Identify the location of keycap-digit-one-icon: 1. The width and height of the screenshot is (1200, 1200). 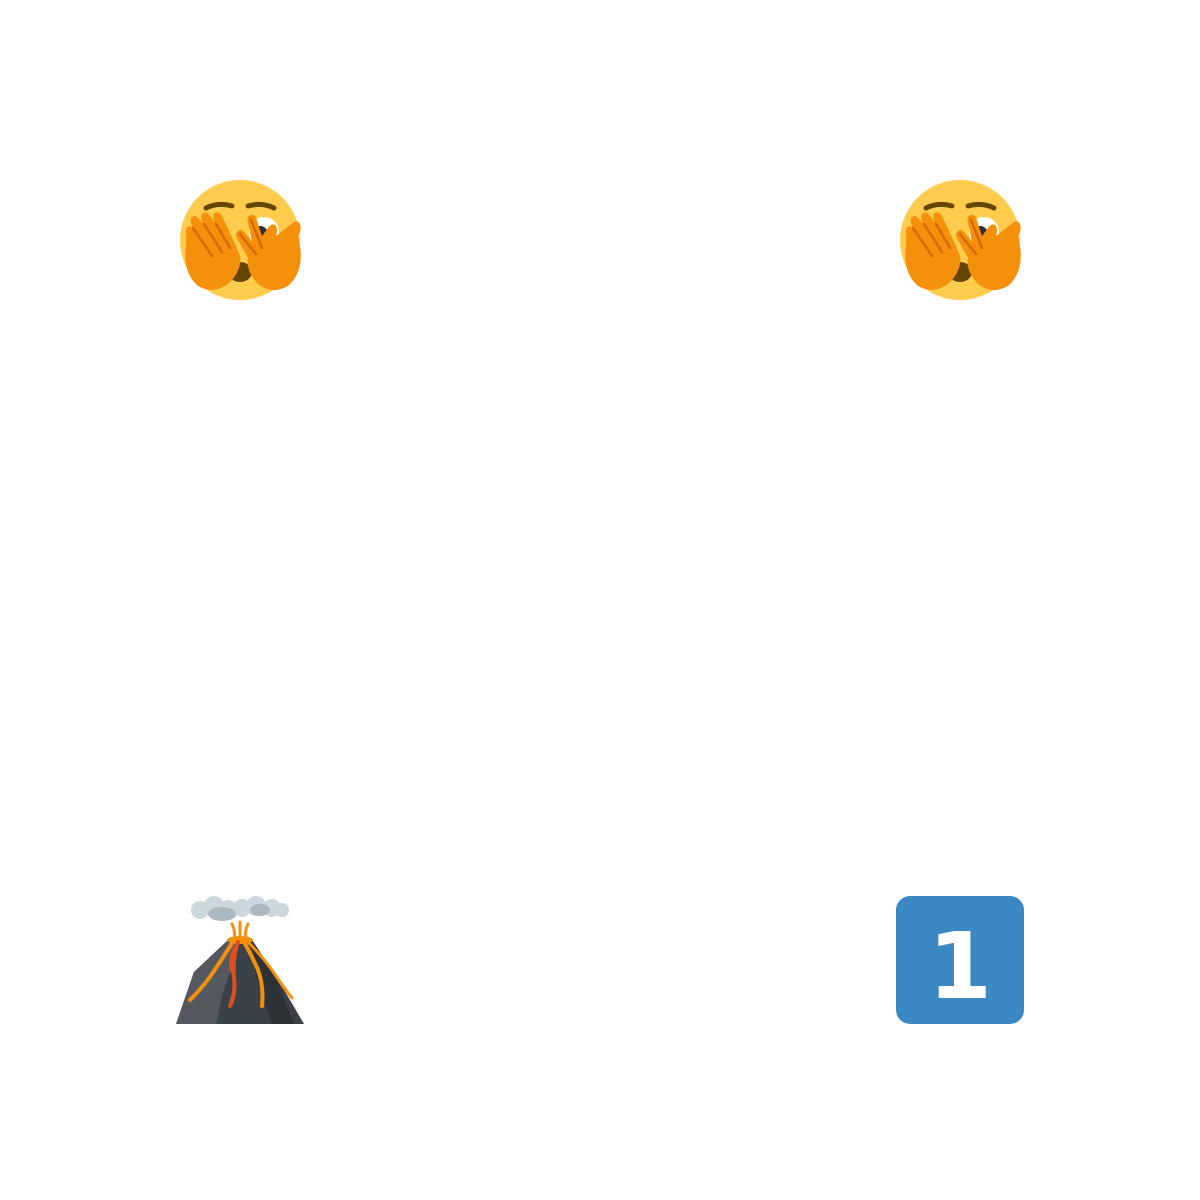
(960, 960).